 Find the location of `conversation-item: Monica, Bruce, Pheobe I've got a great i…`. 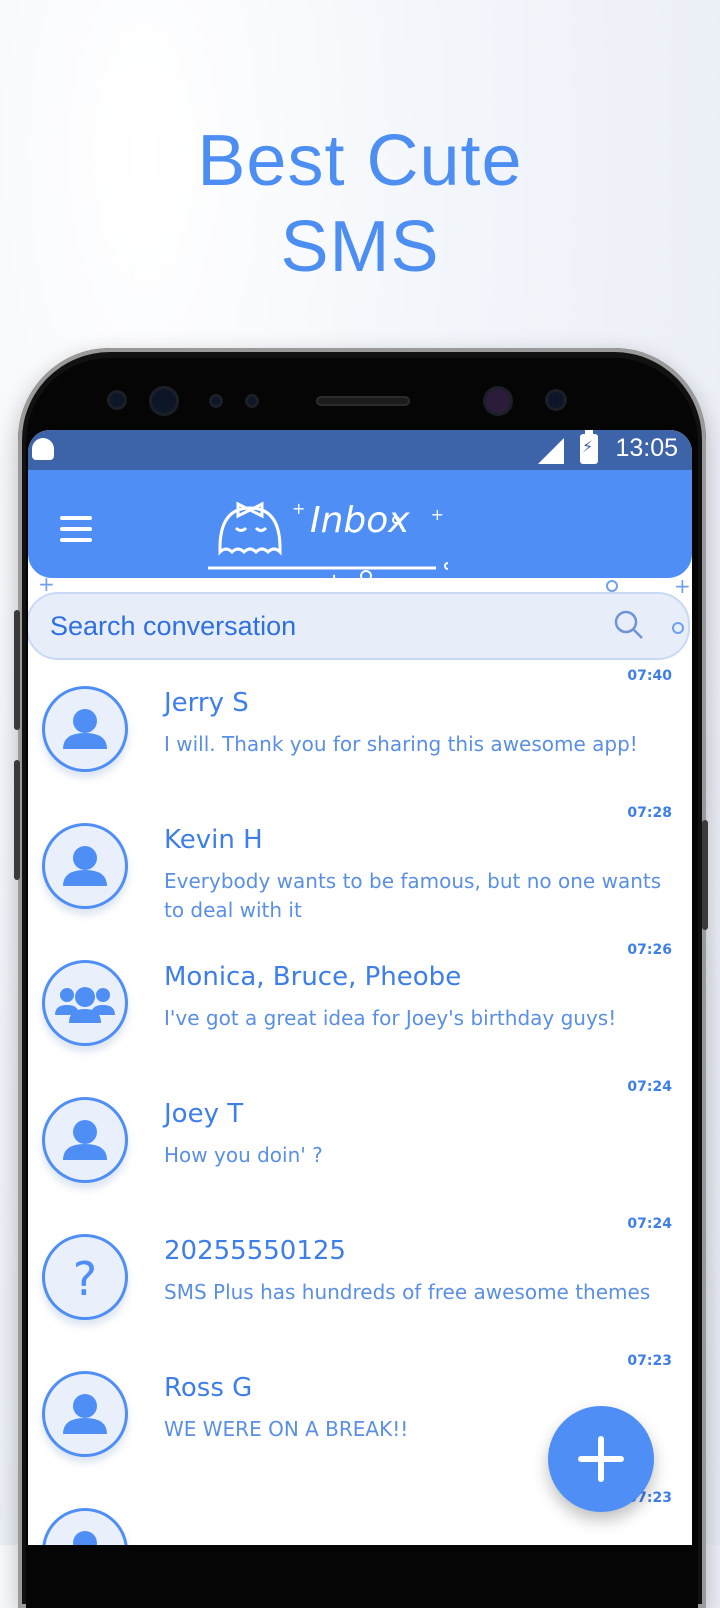

conversation-item: Monica, Bruce, Pheobe I've got a great i… is located at coordinates (360, 1015).